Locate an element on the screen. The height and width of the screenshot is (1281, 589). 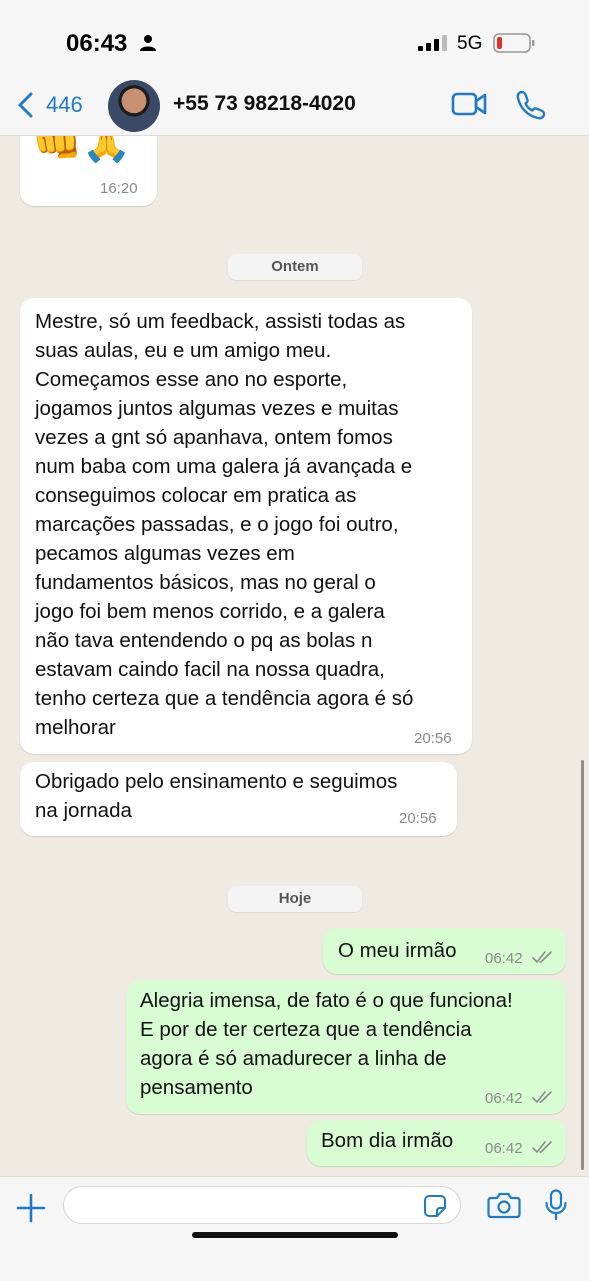
message-time: 16:20 is located at coordinates (119, 188).